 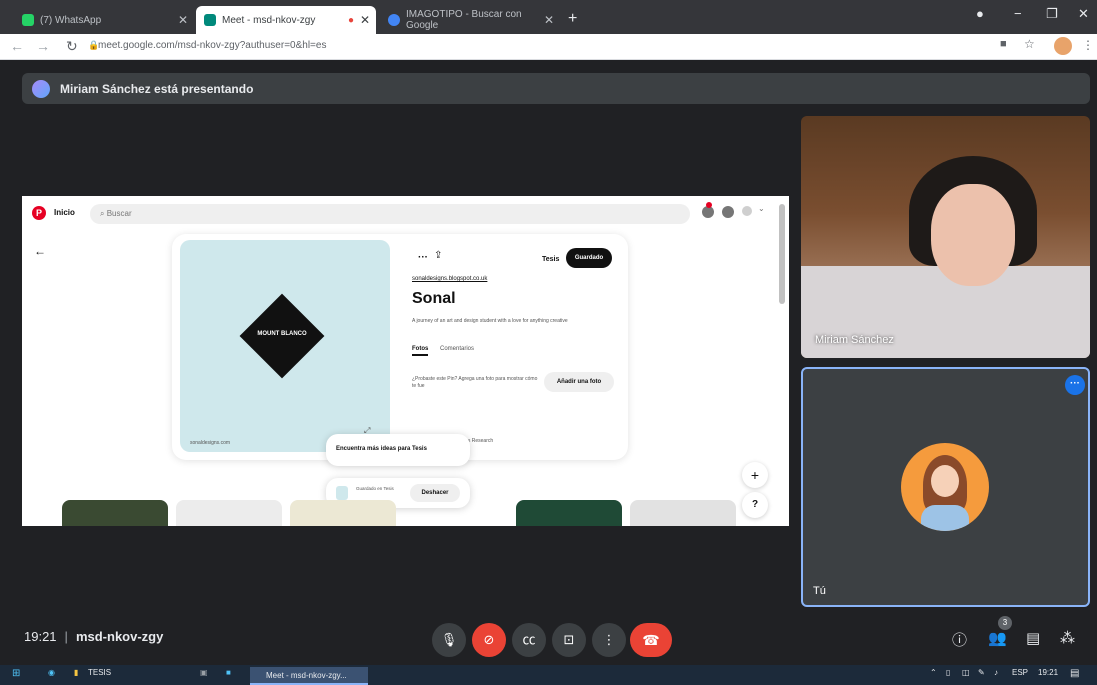 I want to click on popup-text: Encuentra más ideas para Tesis, so click(x=381, y=449).